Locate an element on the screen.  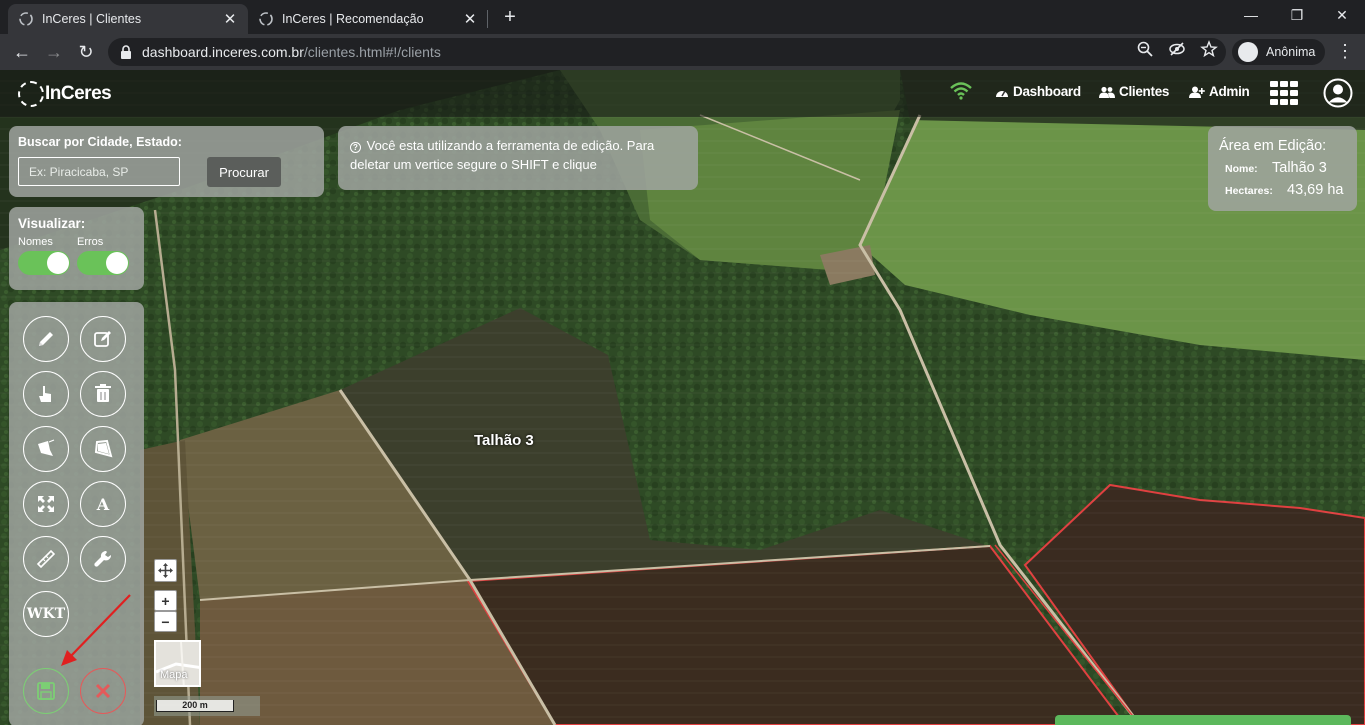
edit-name-key: Nome: is located at coordinates (1241, 169).